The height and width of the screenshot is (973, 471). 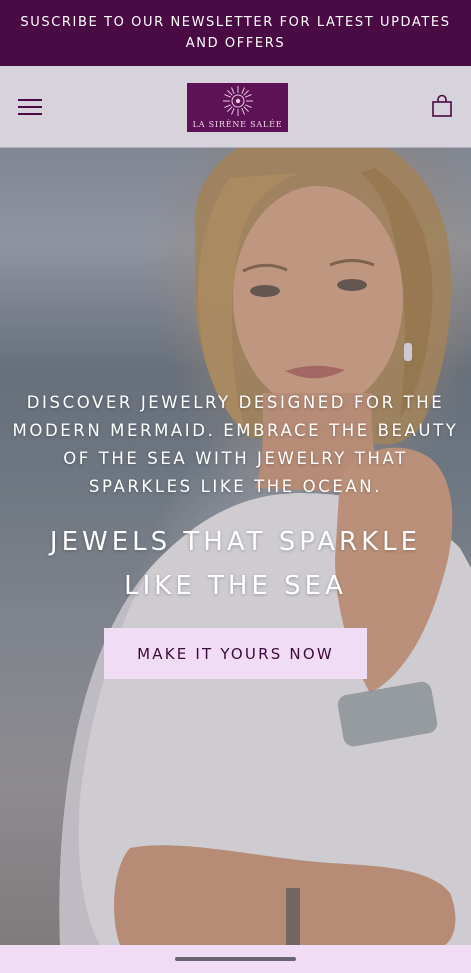 I want to click on system-navigation-bar, so click(x=235, y=959).